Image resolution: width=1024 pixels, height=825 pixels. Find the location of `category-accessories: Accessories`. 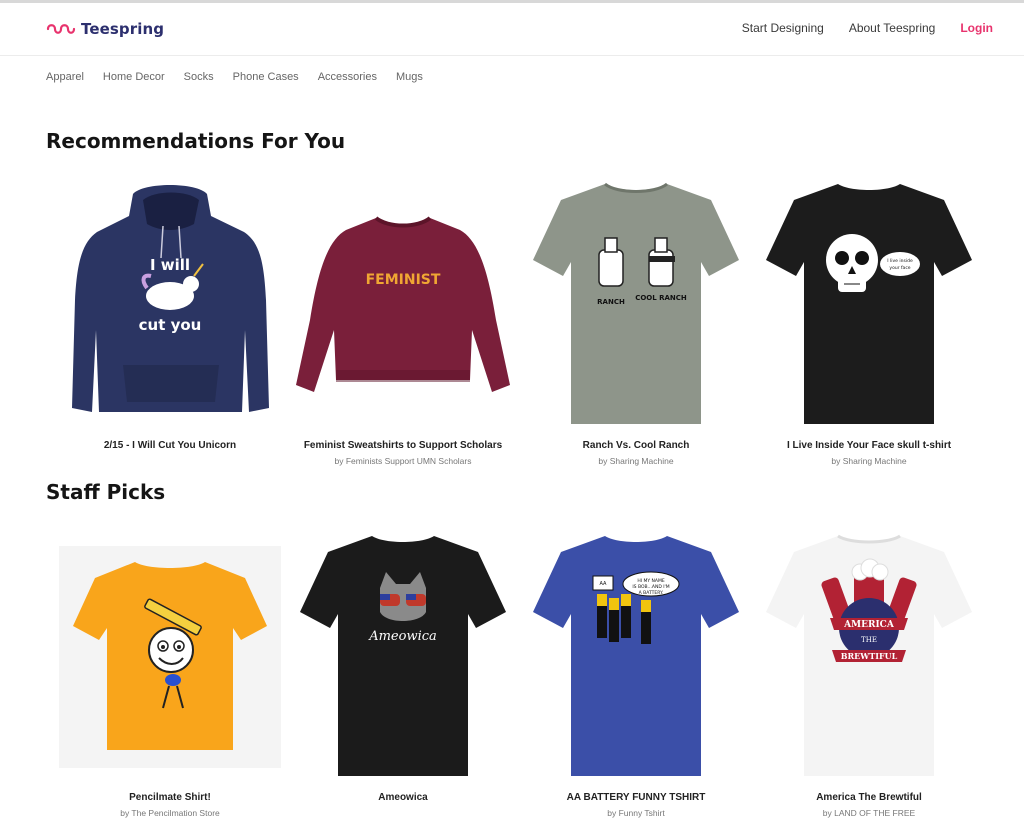

category-accessories: Accessories is located at coordinates (347, 77).